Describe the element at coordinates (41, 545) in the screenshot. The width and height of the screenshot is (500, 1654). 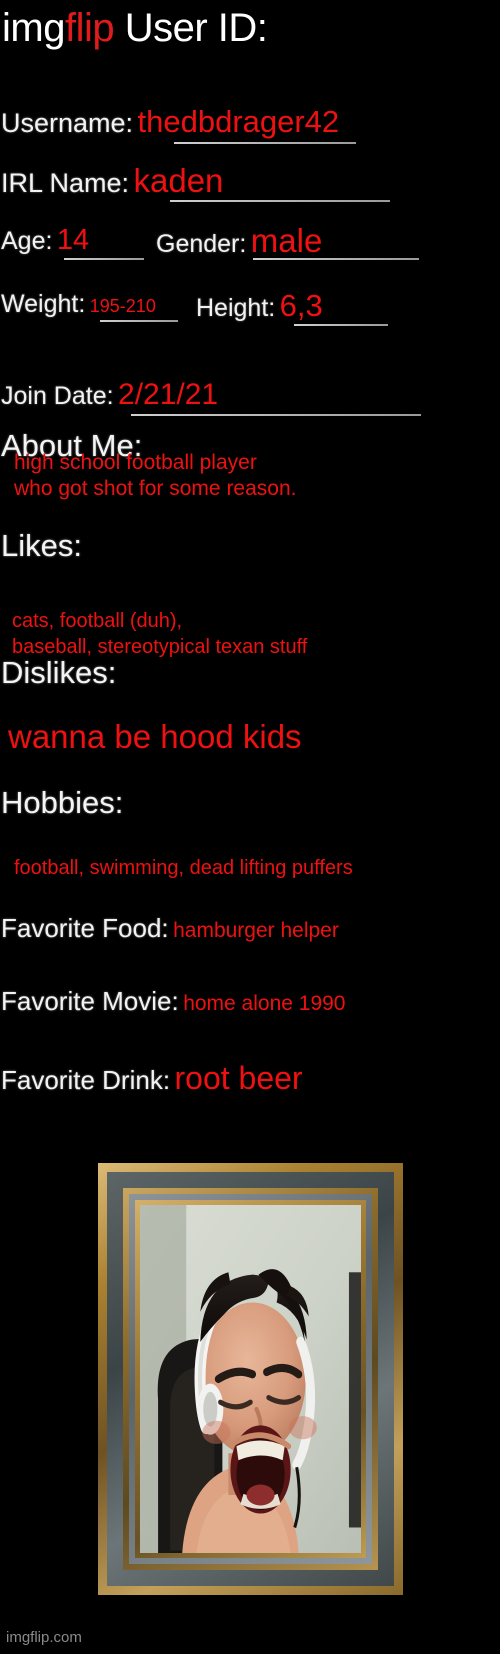
I see `likes-heading: Likes:` at that location.